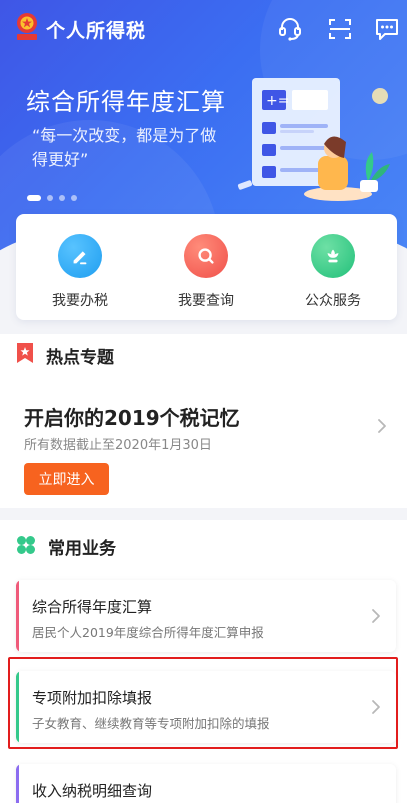  I want to click on search-icon, so click(206, 256).